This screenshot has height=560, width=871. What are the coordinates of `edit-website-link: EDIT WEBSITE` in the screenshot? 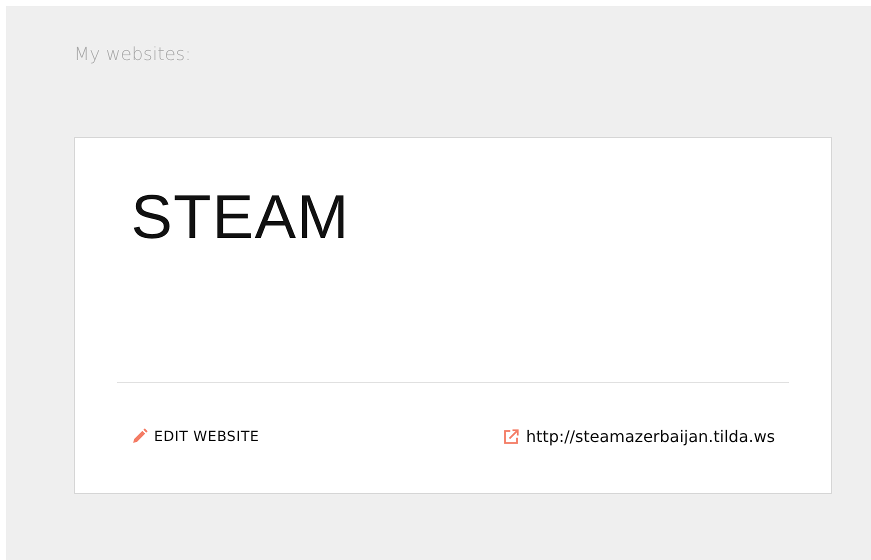 It's located at (195, 436).